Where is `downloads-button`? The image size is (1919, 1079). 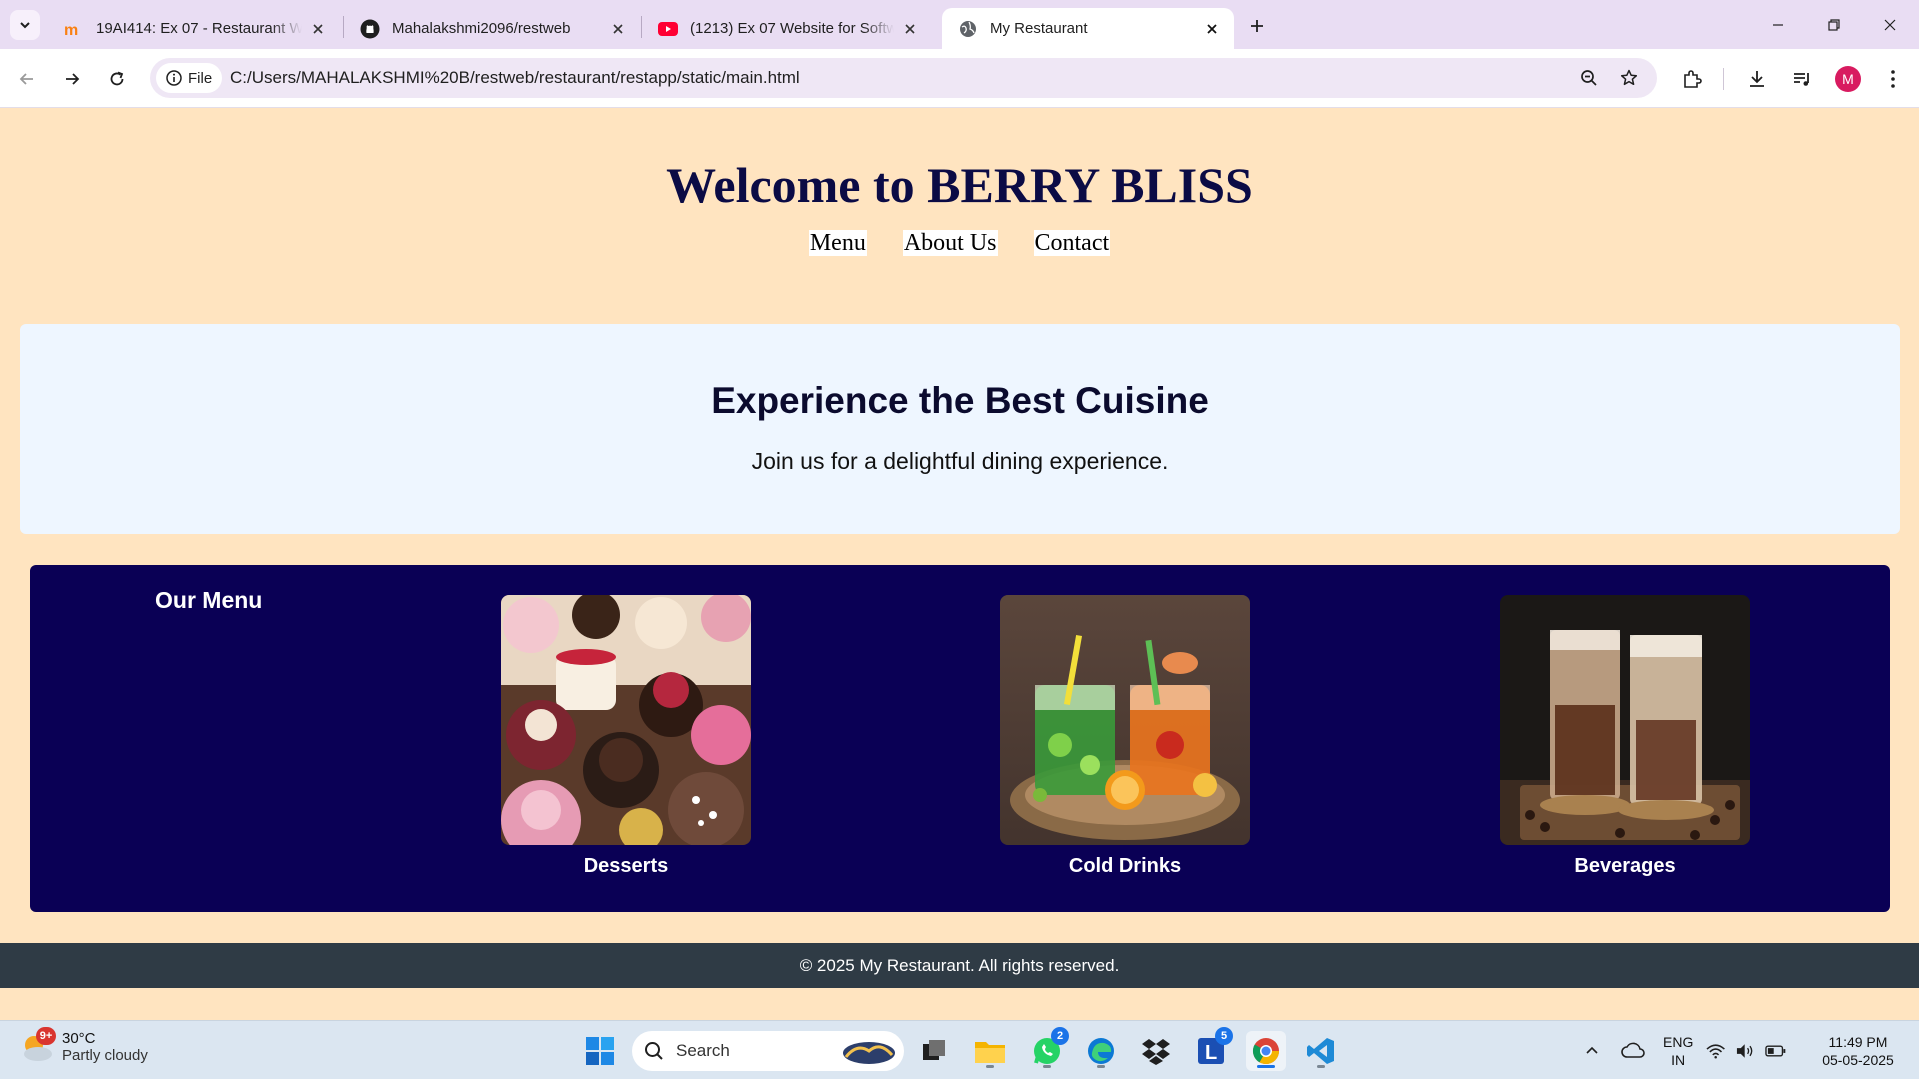 downloads-button is located at coordinates (1757, 79).